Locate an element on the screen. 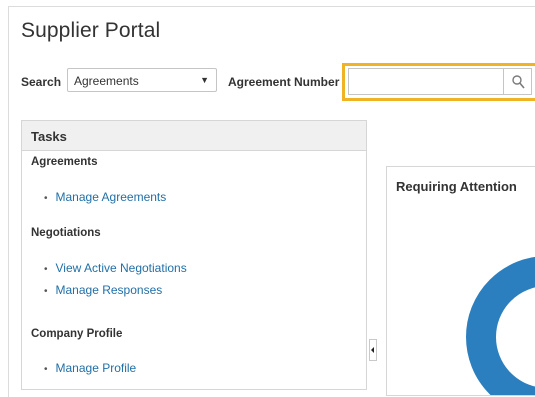  agreement-number-label: Agreement Number is located at coordinates (284, 82).